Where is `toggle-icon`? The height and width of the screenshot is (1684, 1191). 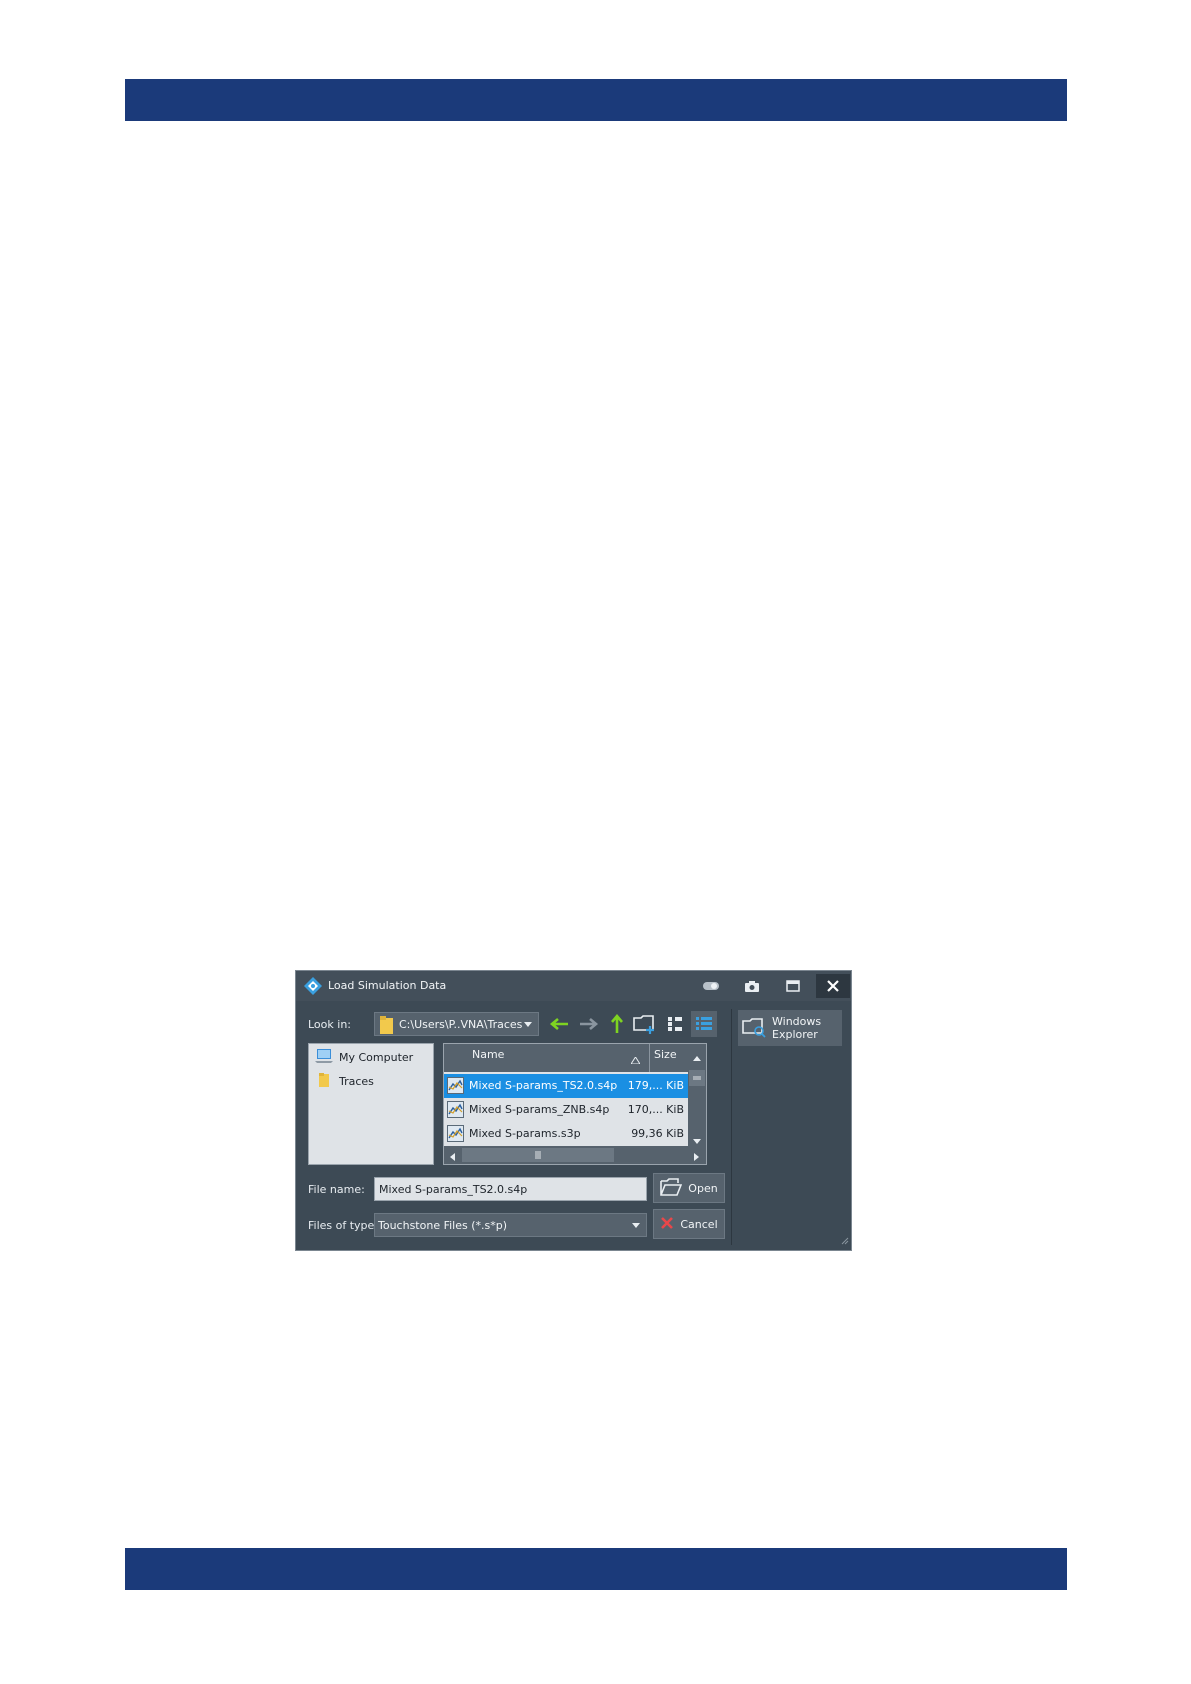
toggle-icon is located at coordinates (711, 986).